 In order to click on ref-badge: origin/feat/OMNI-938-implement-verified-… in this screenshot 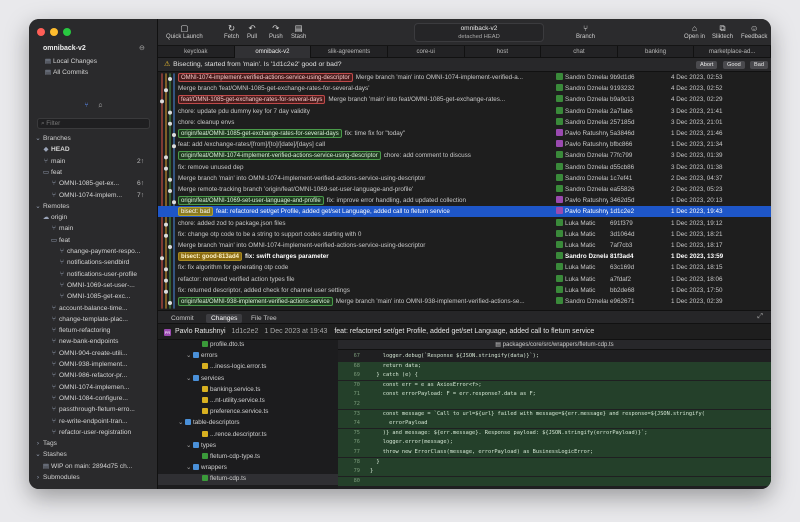, I will do `click(255, 301)`.